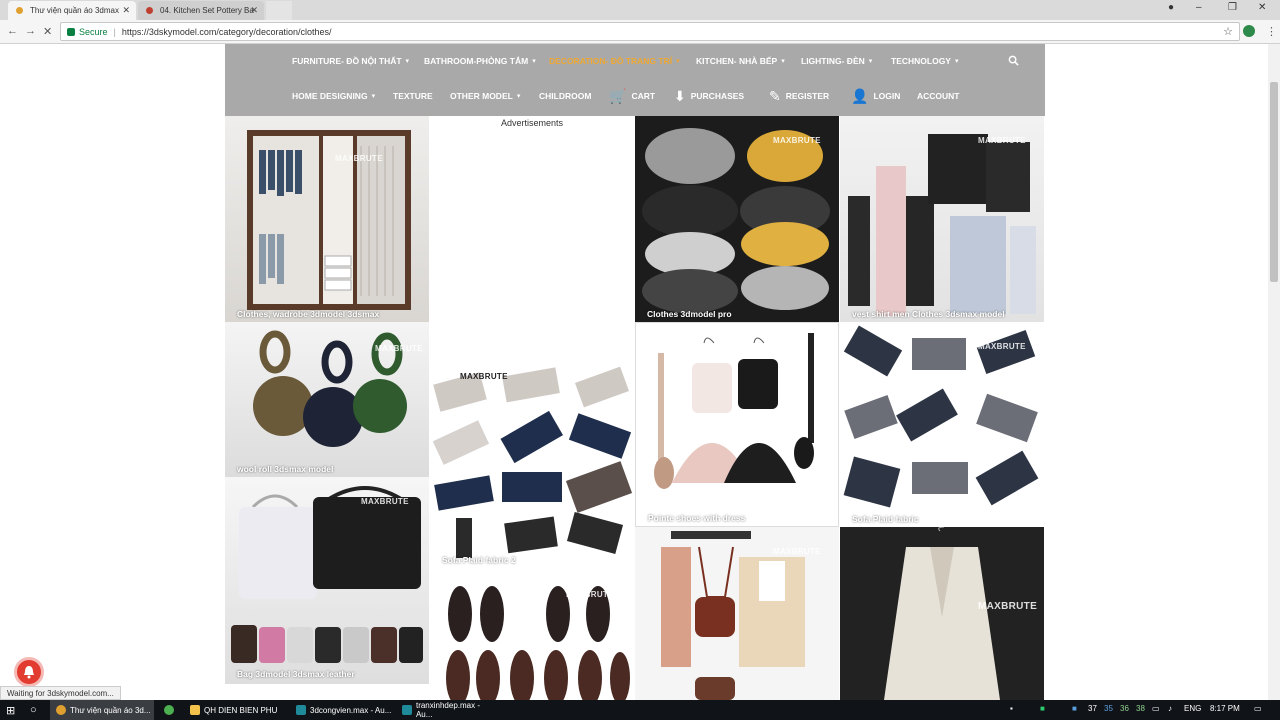 Image resolution: width=1280 pixels, height=720 pixels. What do you see at coordinates (1011, 708) in the screenshot?
I see `tray-icon: ▪` at bounding box center [1011, 708].